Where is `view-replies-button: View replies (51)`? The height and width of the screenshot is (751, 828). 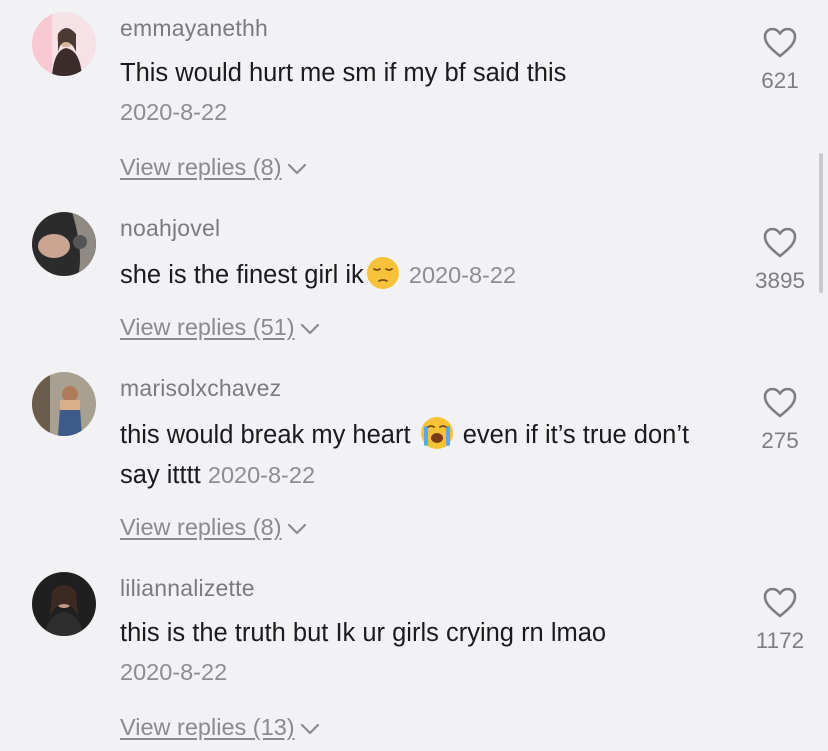
view-replies-button: View replies (51) is located at coordinates (220, 327).